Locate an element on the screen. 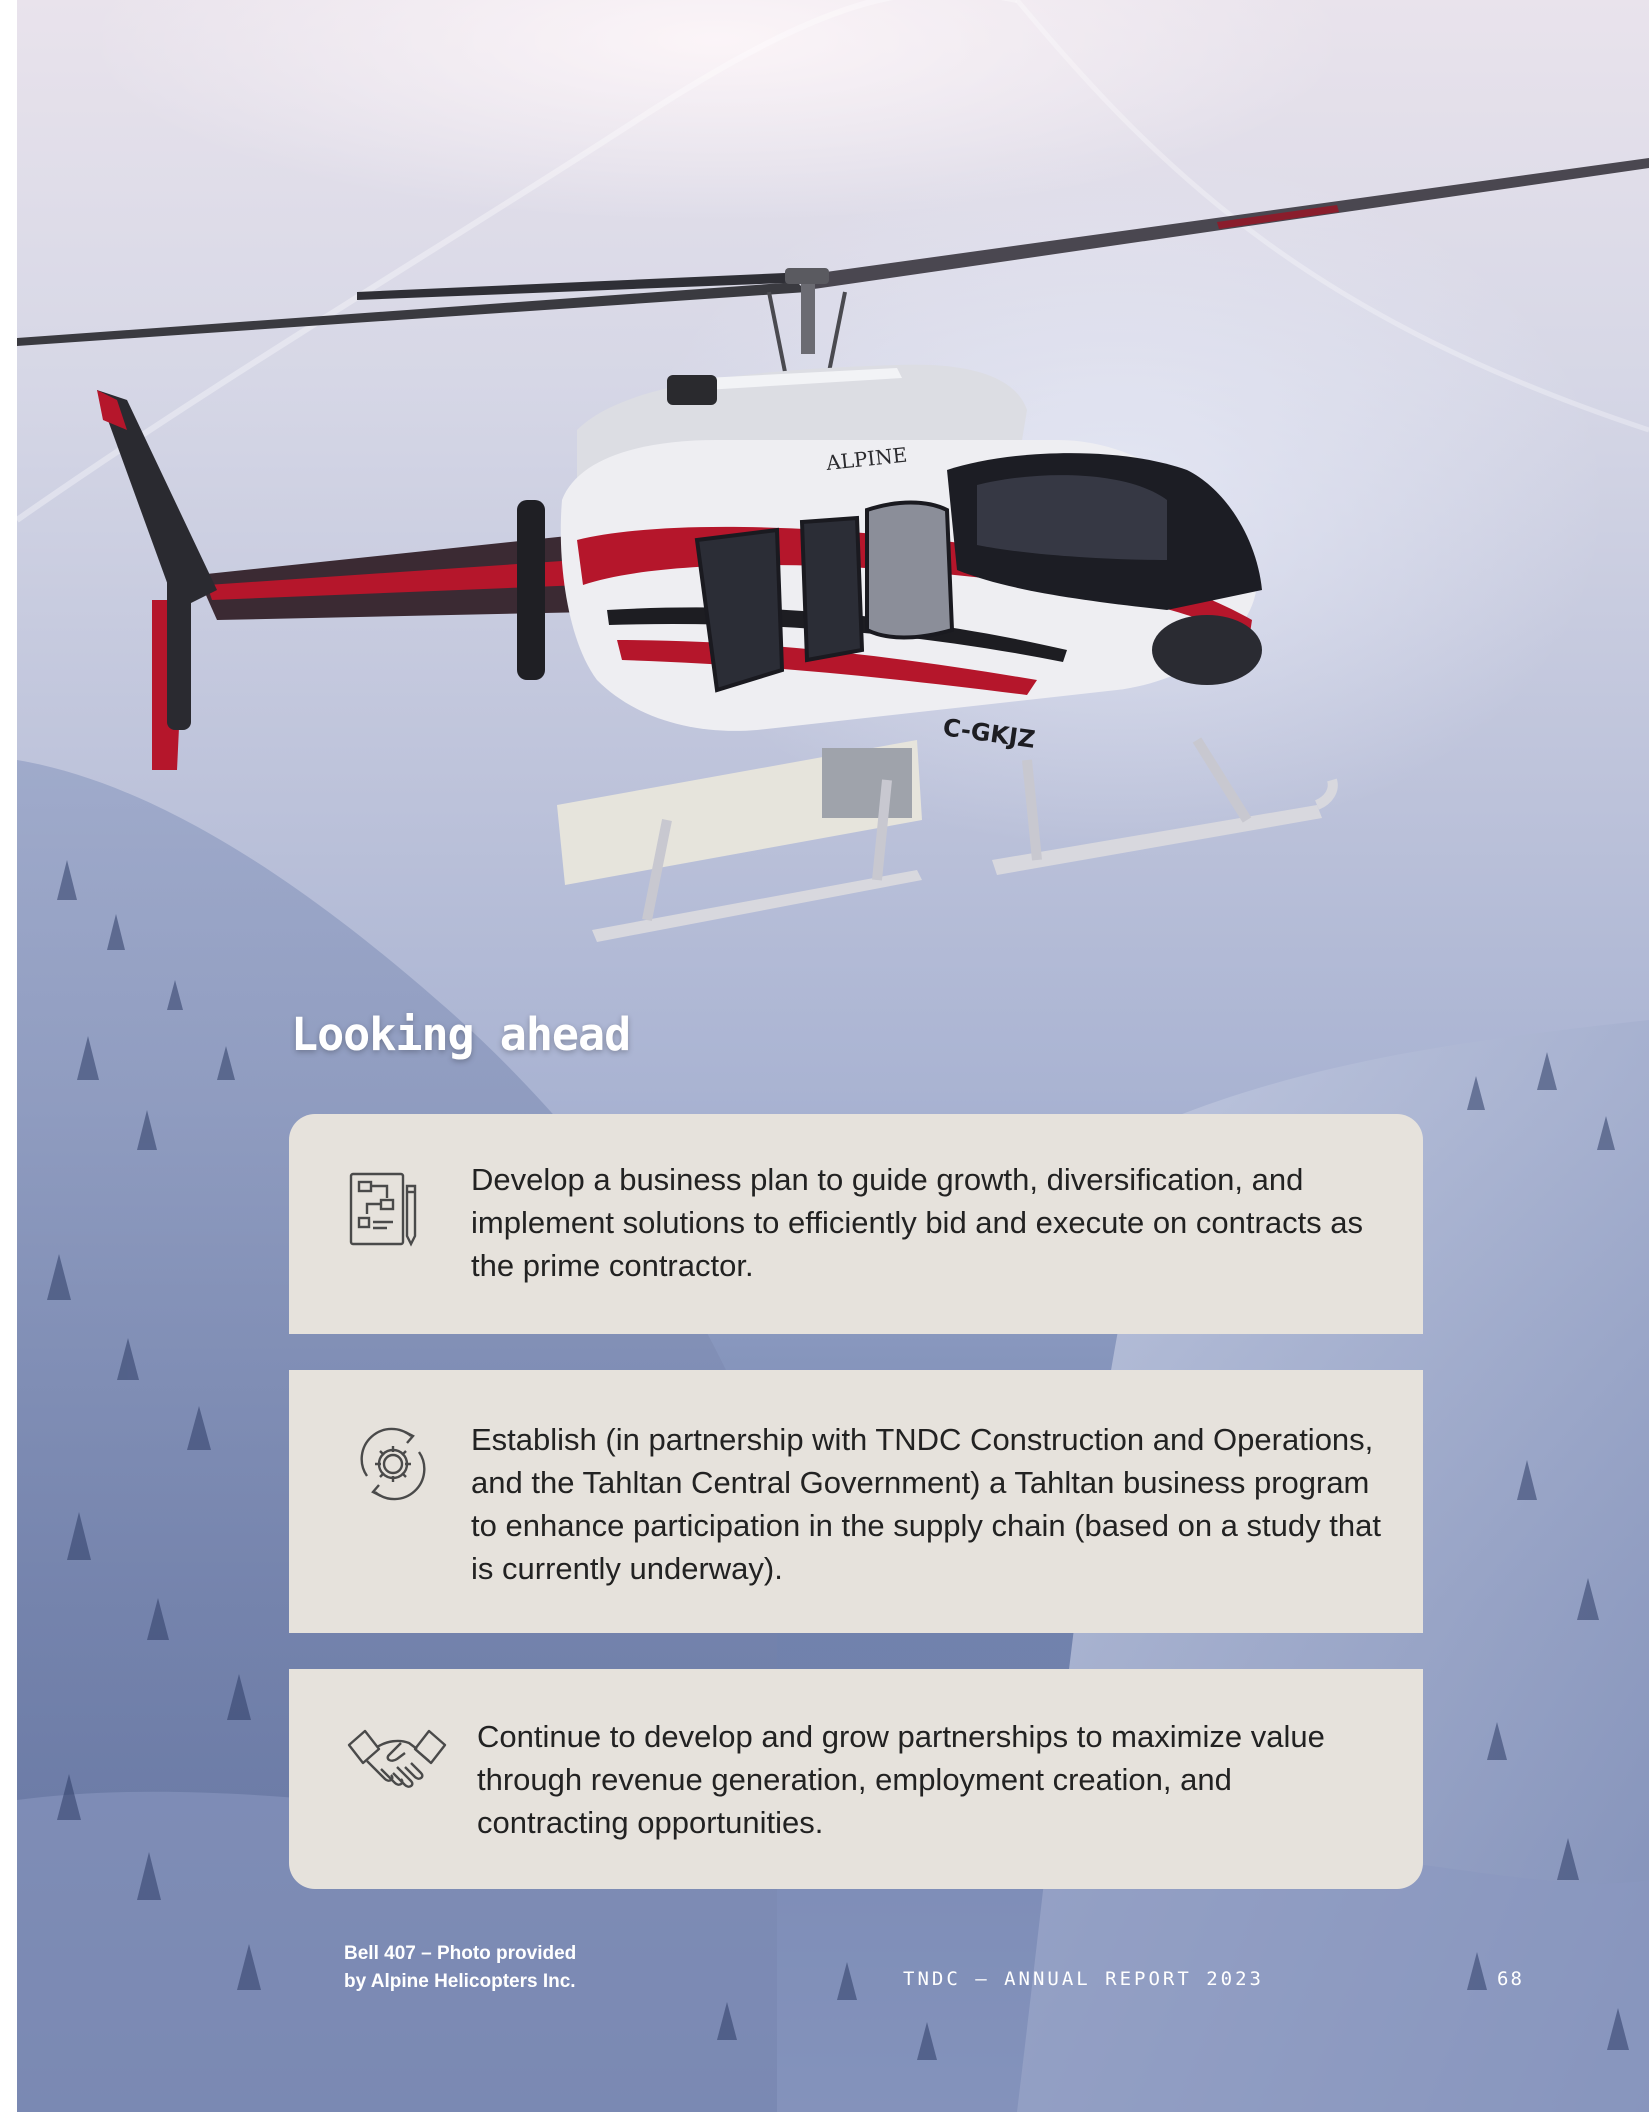 The height and width of the screenshot is (2112, 1649). footer-report-title: TNDC – ANNUAL REPORT 2023 is located at coordinates (1083, 1979).